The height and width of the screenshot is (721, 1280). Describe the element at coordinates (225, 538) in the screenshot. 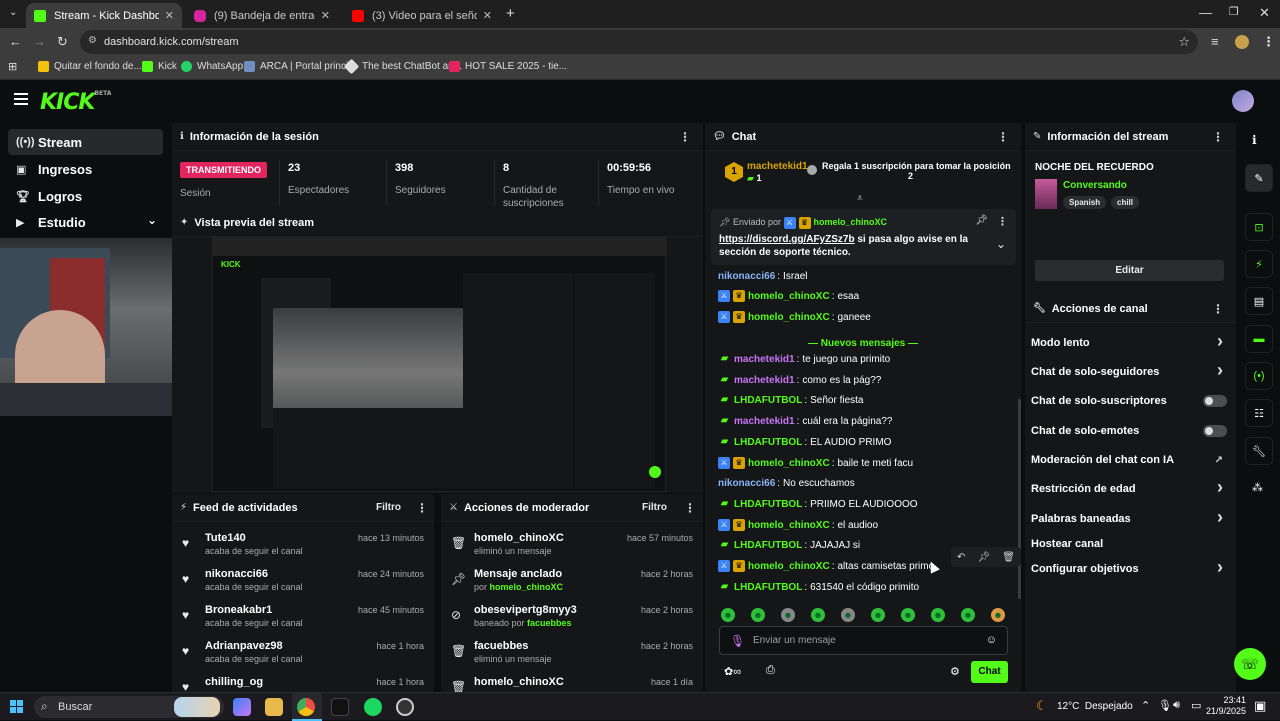

I see `feed-user: Tute140` at that location.